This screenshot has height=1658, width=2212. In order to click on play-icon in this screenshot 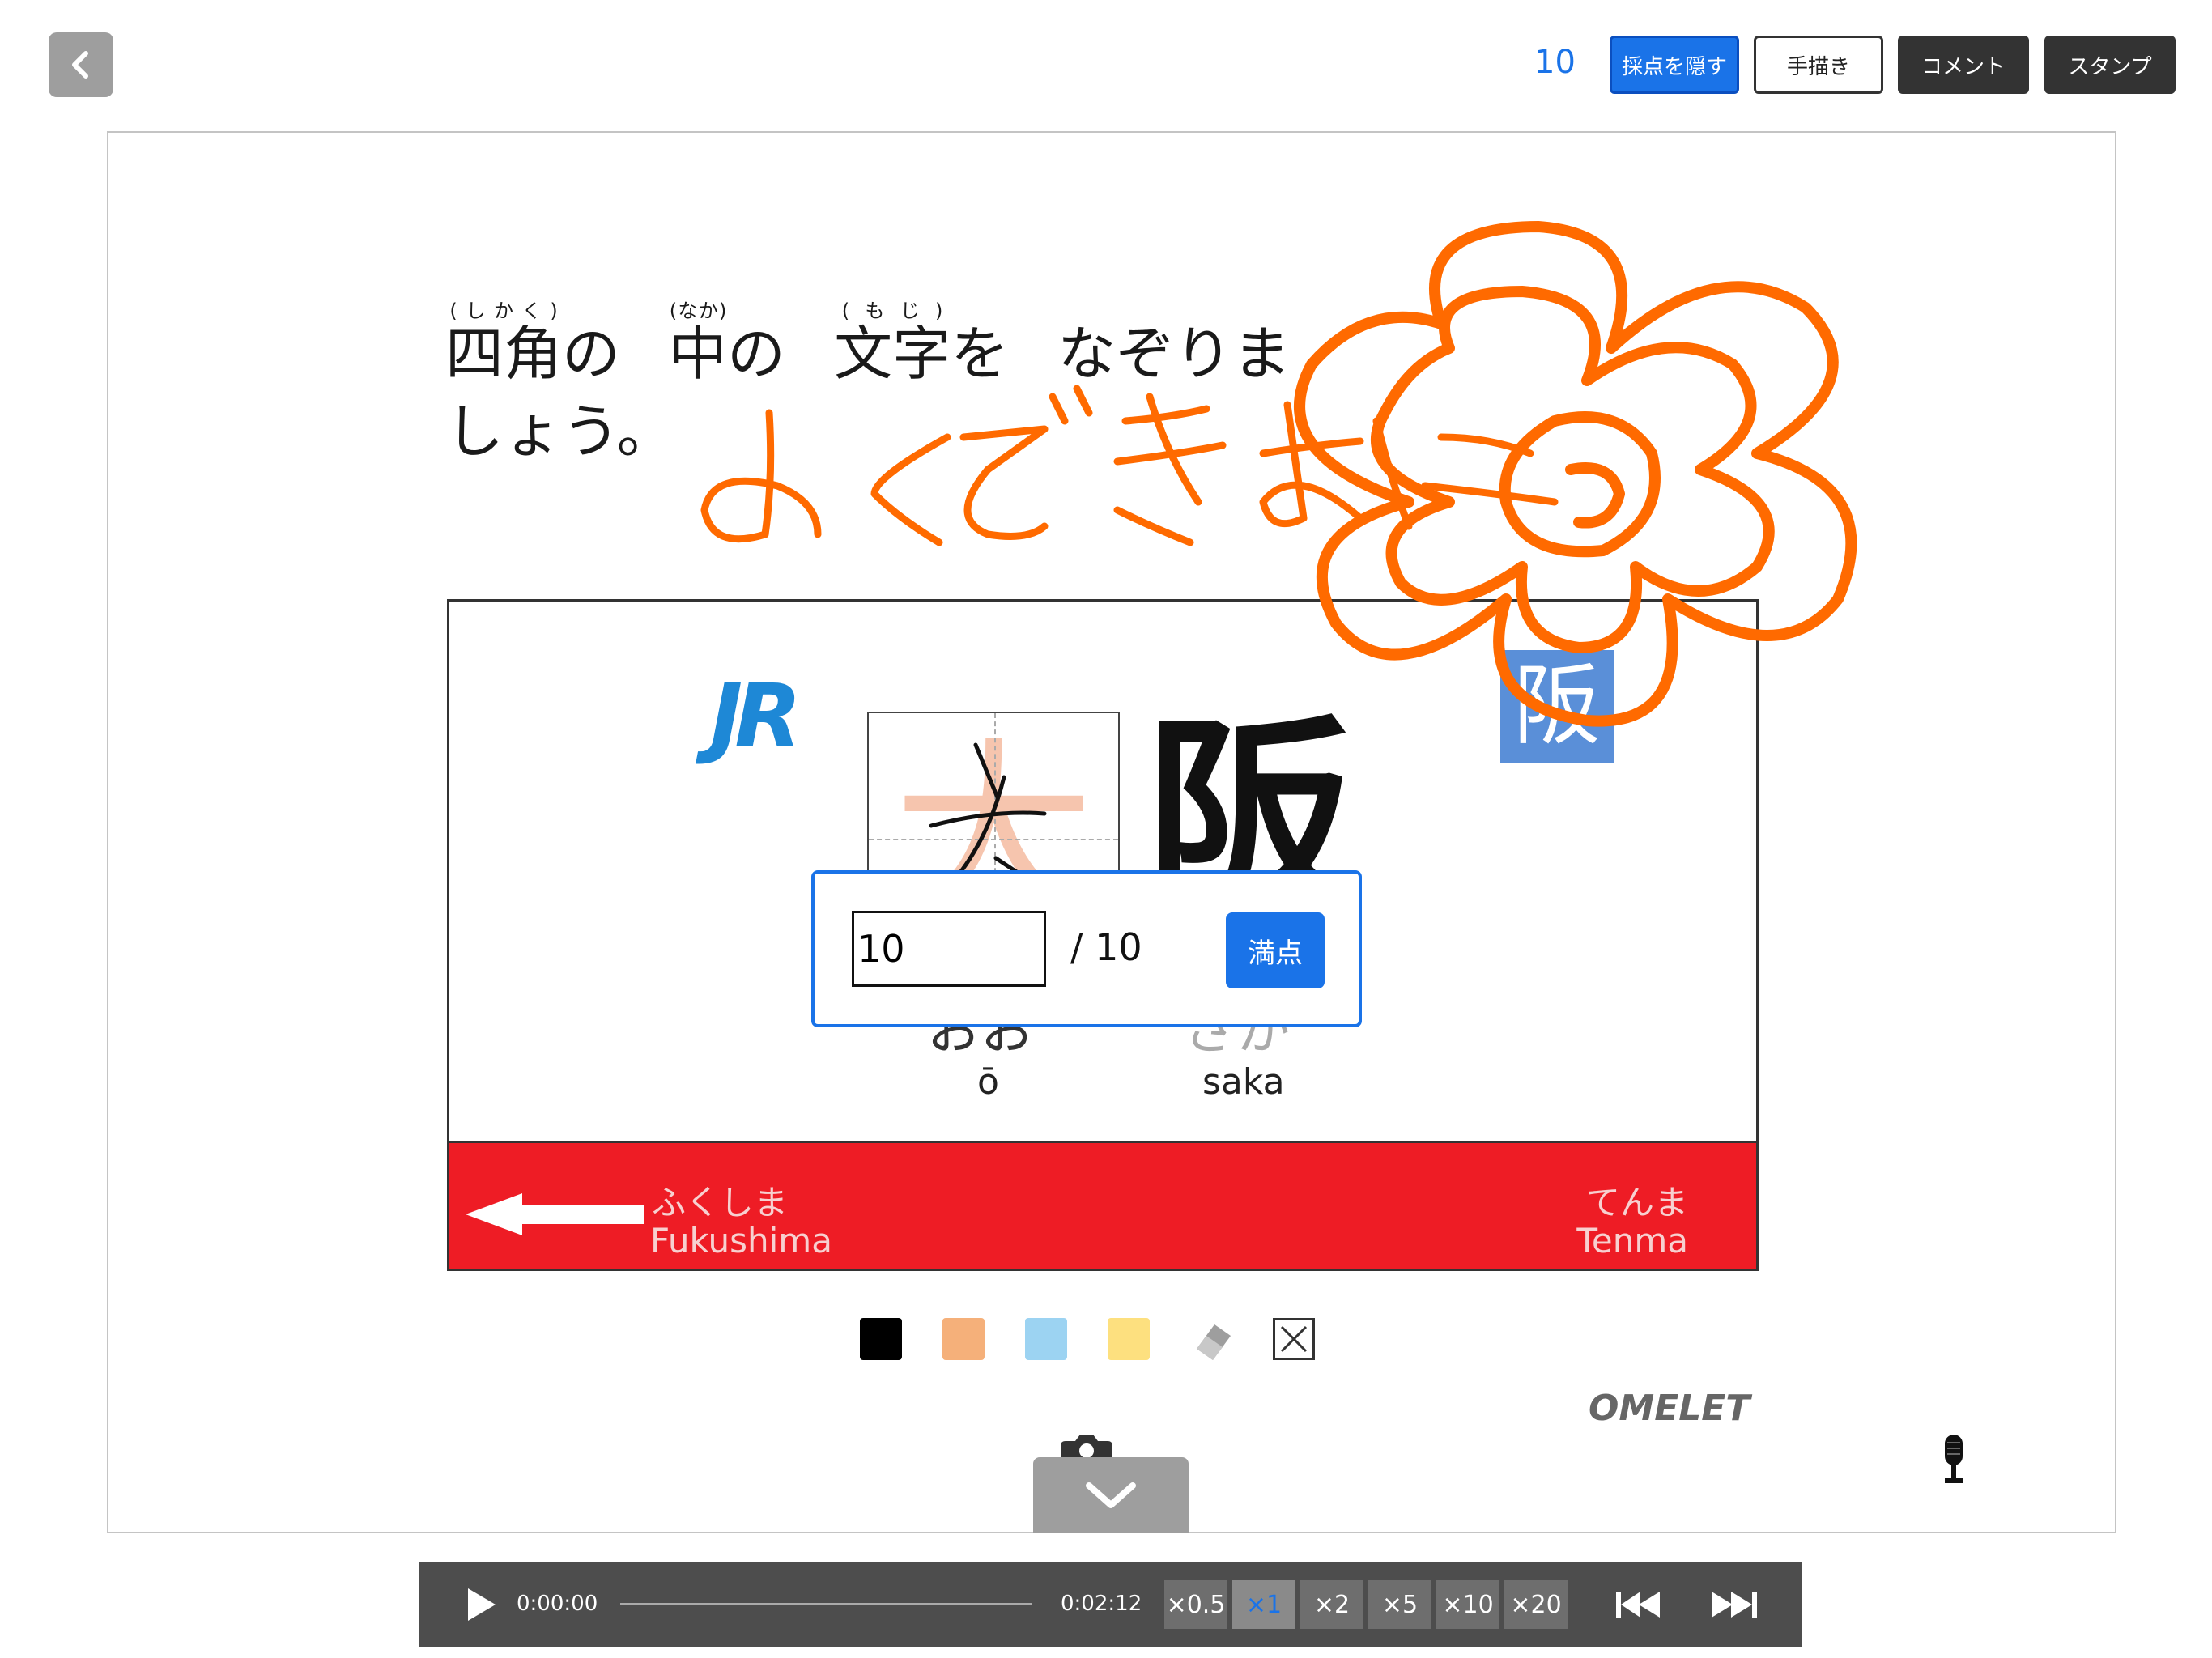, I will do `click(481, 1604)`.